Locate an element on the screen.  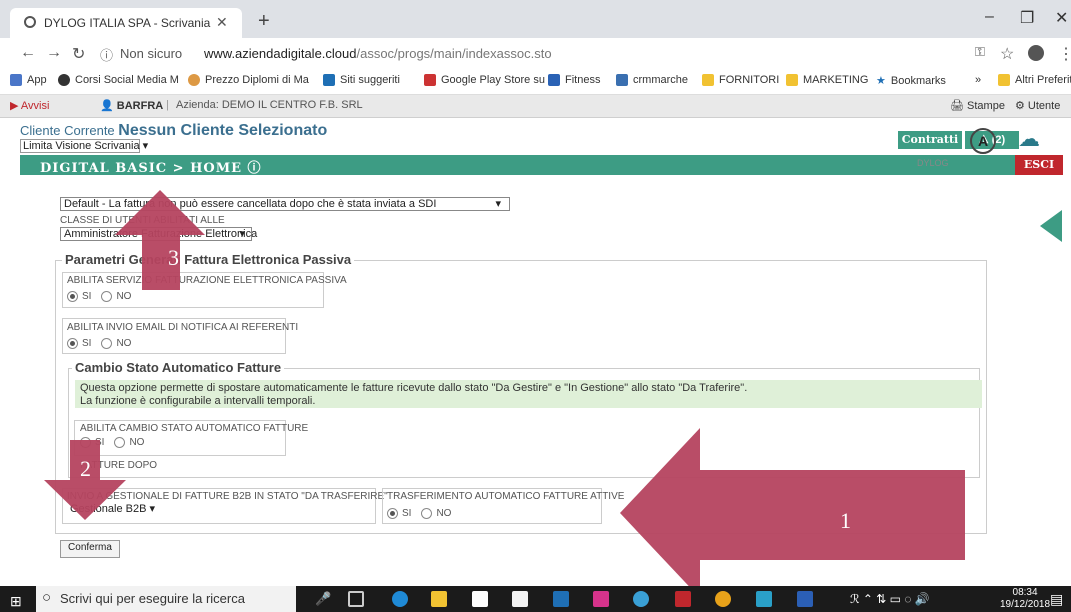
edge-icon is located at coordinates (400, 599).